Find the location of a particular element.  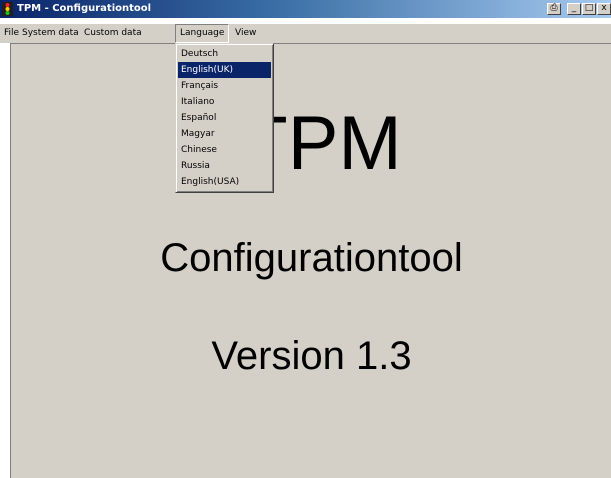

language-option-espanol: Español is located at coordinates (224, 118).